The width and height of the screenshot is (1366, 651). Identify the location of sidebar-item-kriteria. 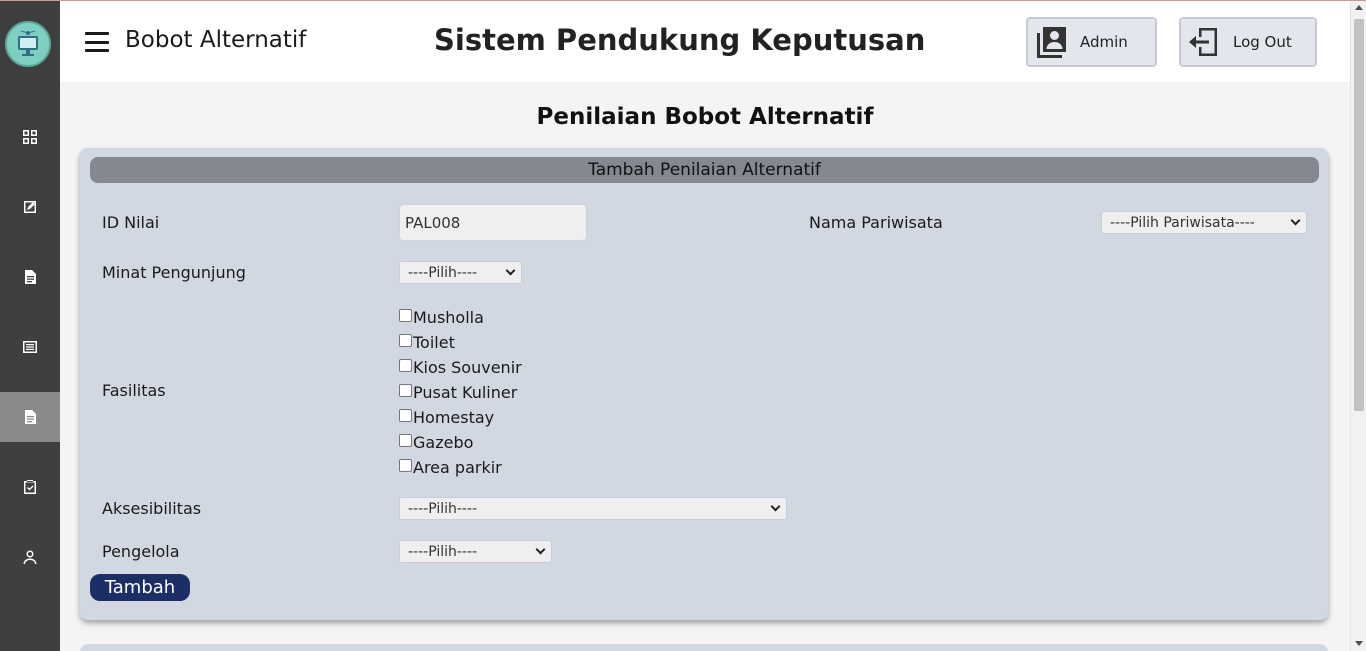
(30, 207).